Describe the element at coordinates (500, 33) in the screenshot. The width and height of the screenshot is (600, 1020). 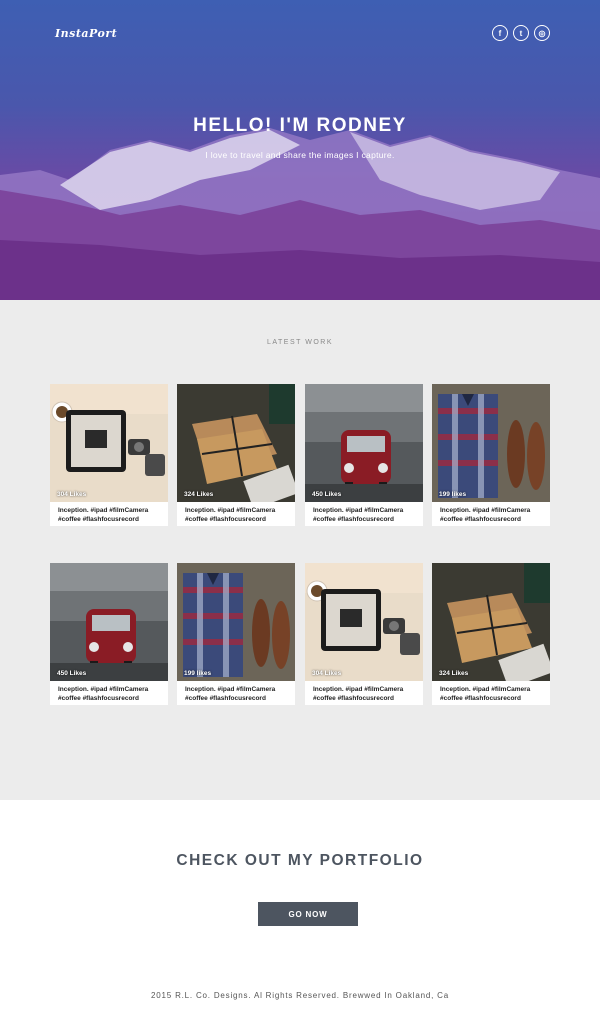
I see `facebook-icon: f` at that location.